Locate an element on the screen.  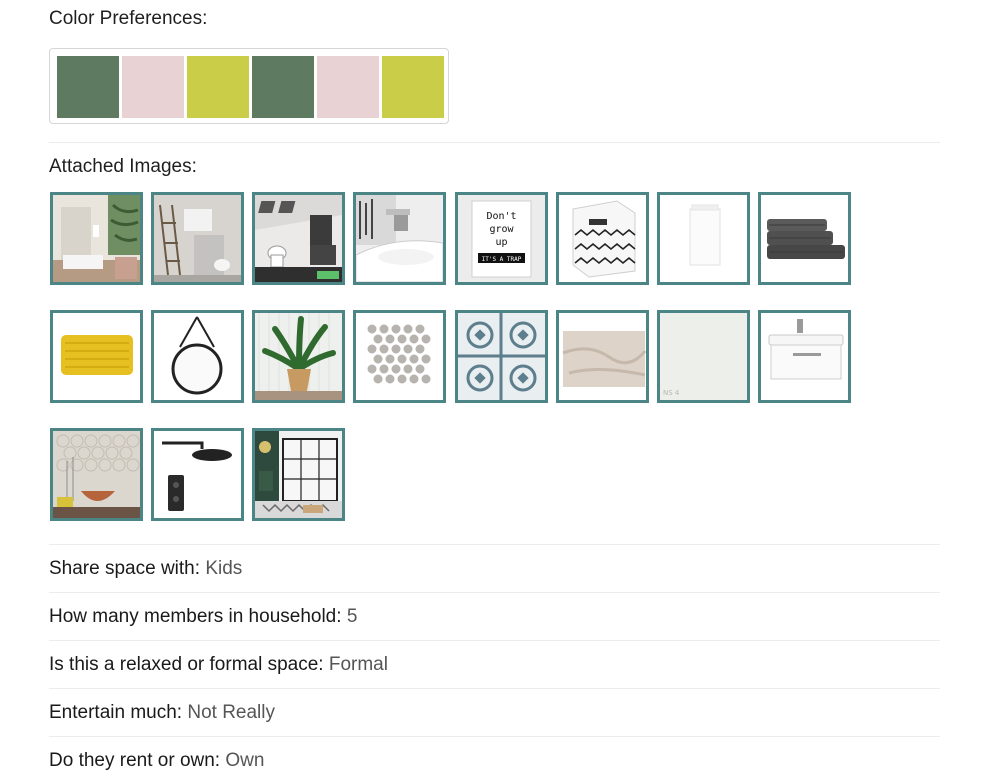
color-swatch-panel is located at coordinates (249, 86).